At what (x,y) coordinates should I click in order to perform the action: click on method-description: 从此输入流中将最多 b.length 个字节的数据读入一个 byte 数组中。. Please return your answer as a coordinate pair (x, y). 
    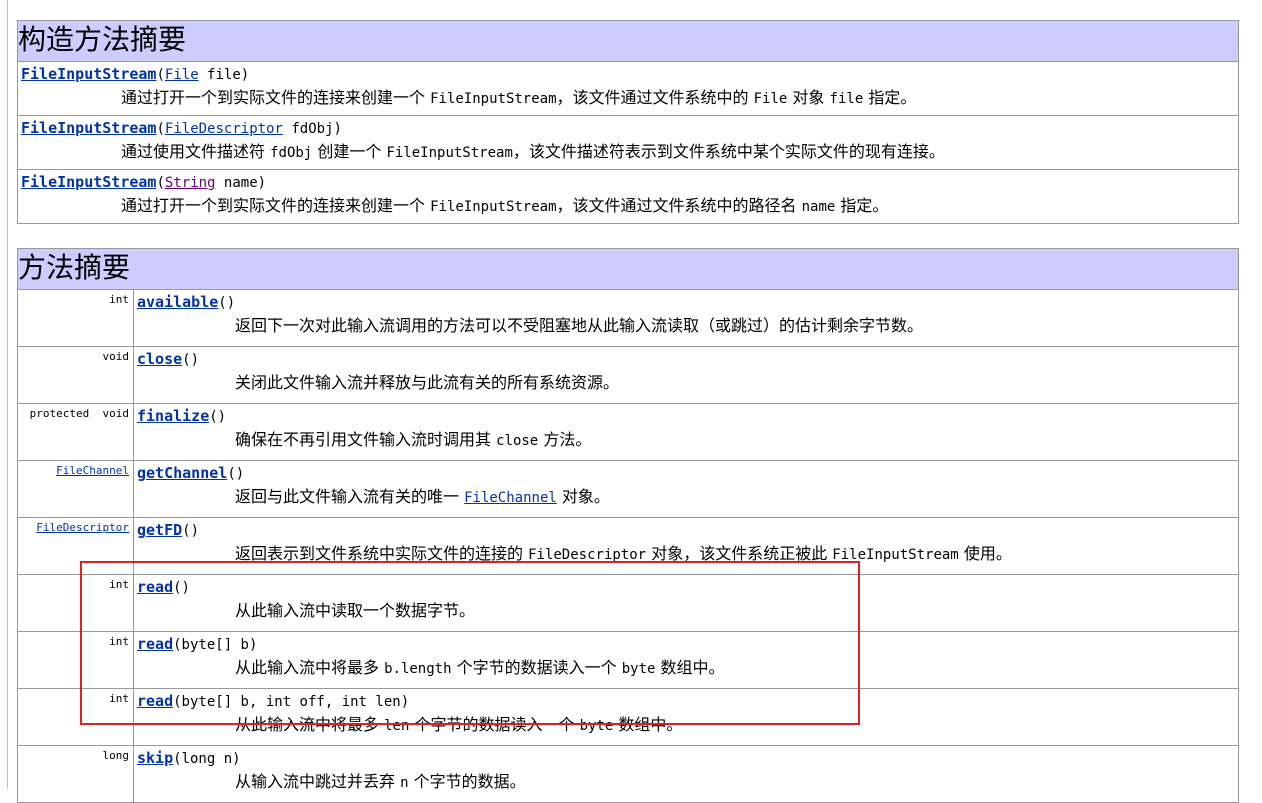
    Looking at the image, I should click on (480, 667).